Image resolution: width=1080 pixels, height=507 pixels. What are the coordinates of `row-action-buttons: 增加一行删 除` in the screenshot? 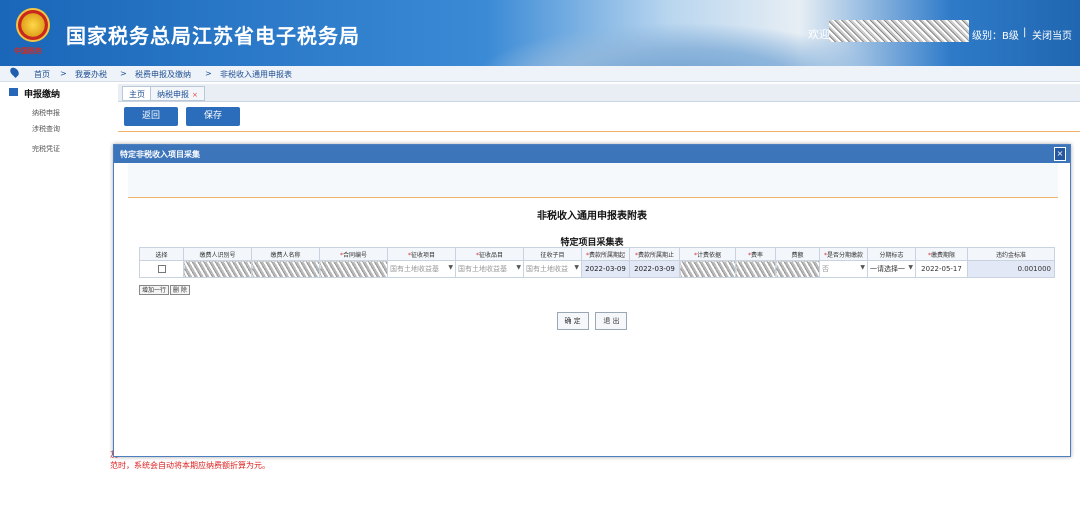 It's located at (165, 290).